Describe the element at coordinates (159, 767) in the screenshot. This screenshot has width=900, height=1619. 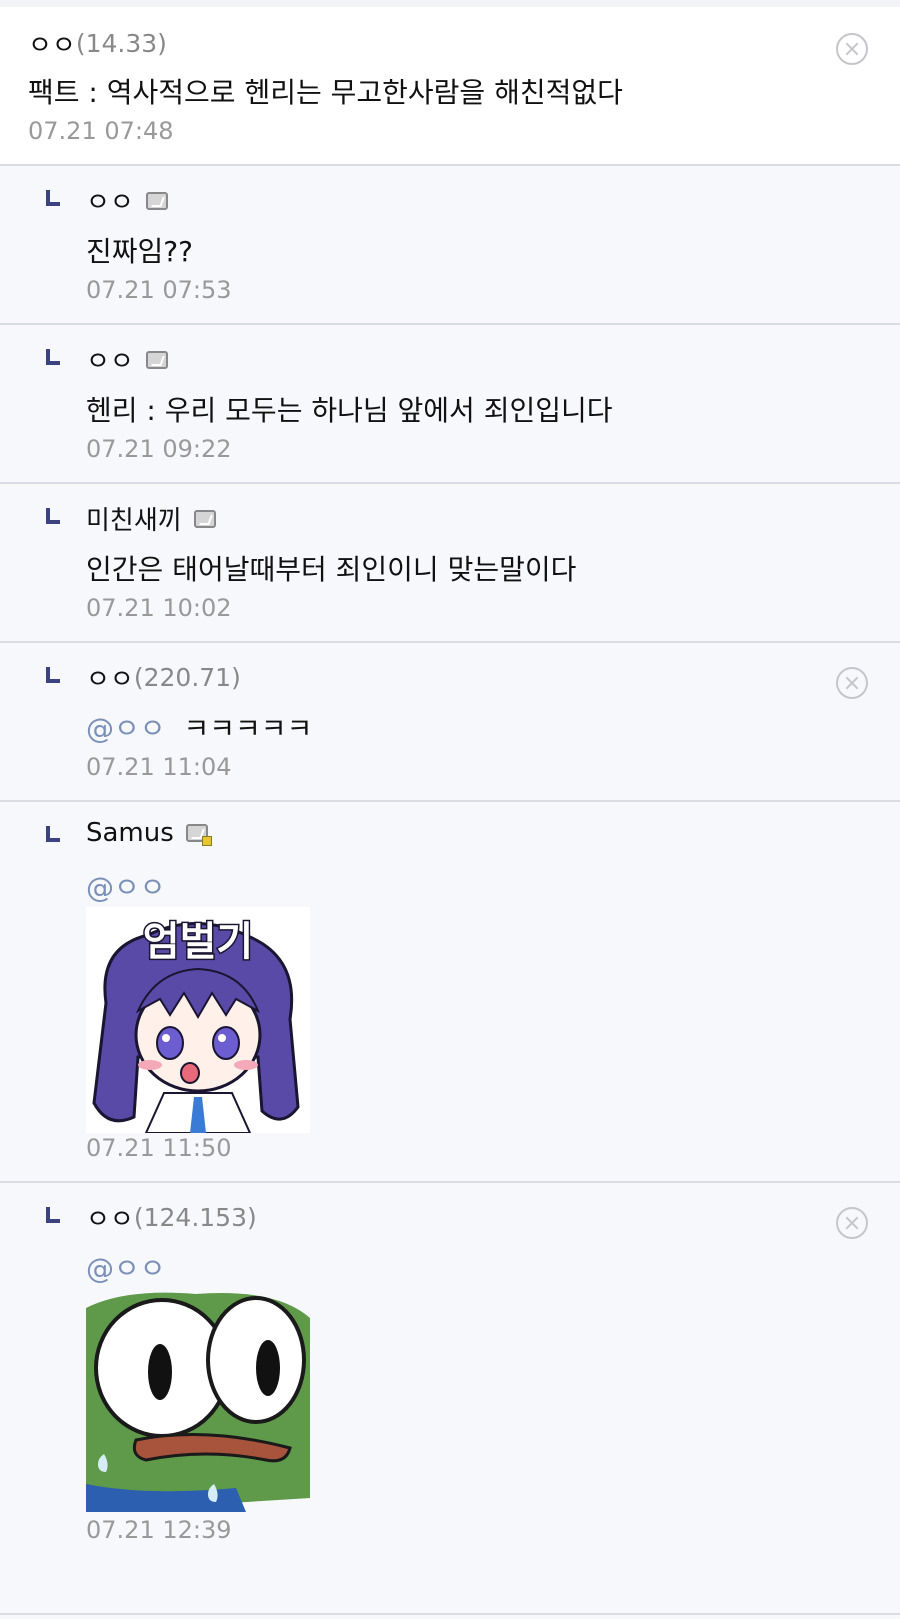
I see `comment-date: 07.21 11:04` at that location.